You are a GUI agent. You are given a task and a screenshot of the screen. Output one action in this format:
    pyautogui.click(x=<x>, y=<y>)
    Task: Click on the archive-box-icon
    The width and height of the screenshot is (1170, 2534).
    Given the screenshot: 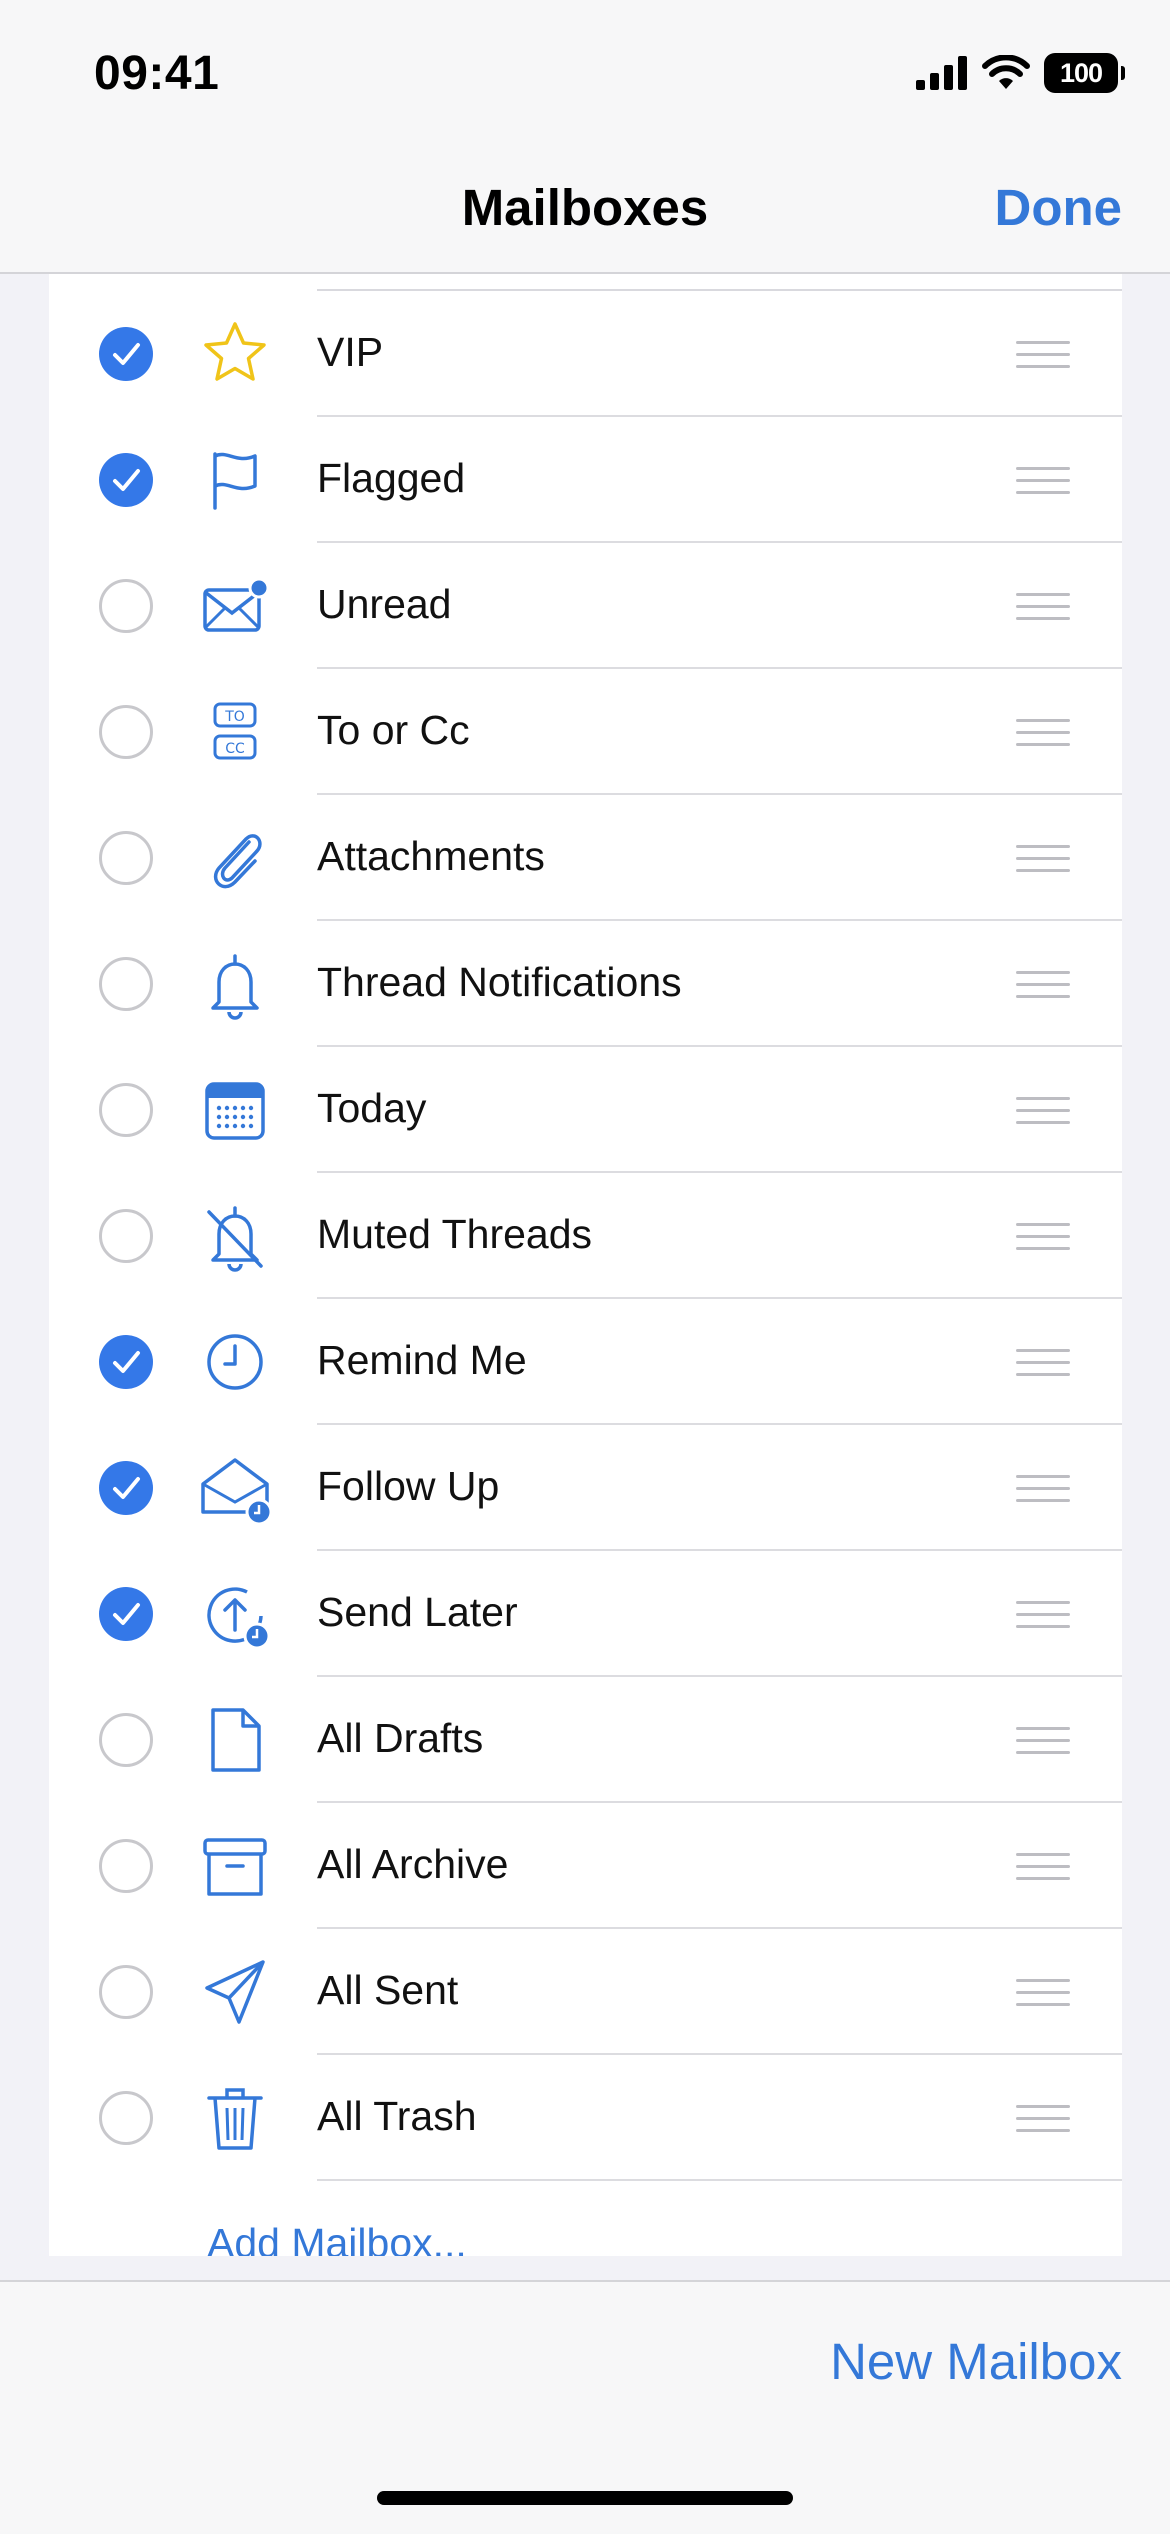 What is the action you would take?
    pyautogui.click(x=235, y=1867)
    